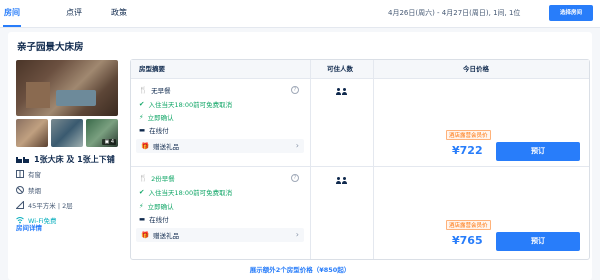 This screenshot has height=280, width=600. What do you see at coordinates (152, 69) in the screenshot?
I see `header-summary: 房型摘要` at bounding box center [152, 69].